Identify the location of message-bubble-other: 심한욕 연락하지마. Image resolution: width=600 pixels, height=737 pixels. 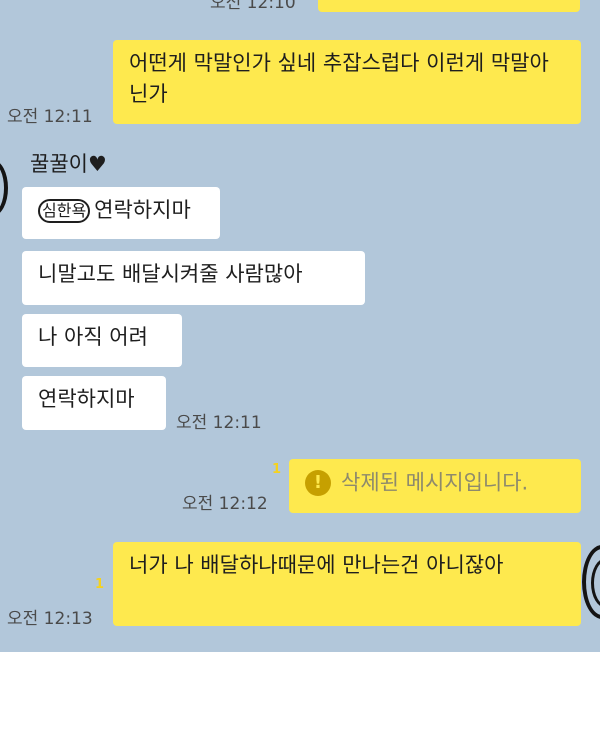
(121, 213).